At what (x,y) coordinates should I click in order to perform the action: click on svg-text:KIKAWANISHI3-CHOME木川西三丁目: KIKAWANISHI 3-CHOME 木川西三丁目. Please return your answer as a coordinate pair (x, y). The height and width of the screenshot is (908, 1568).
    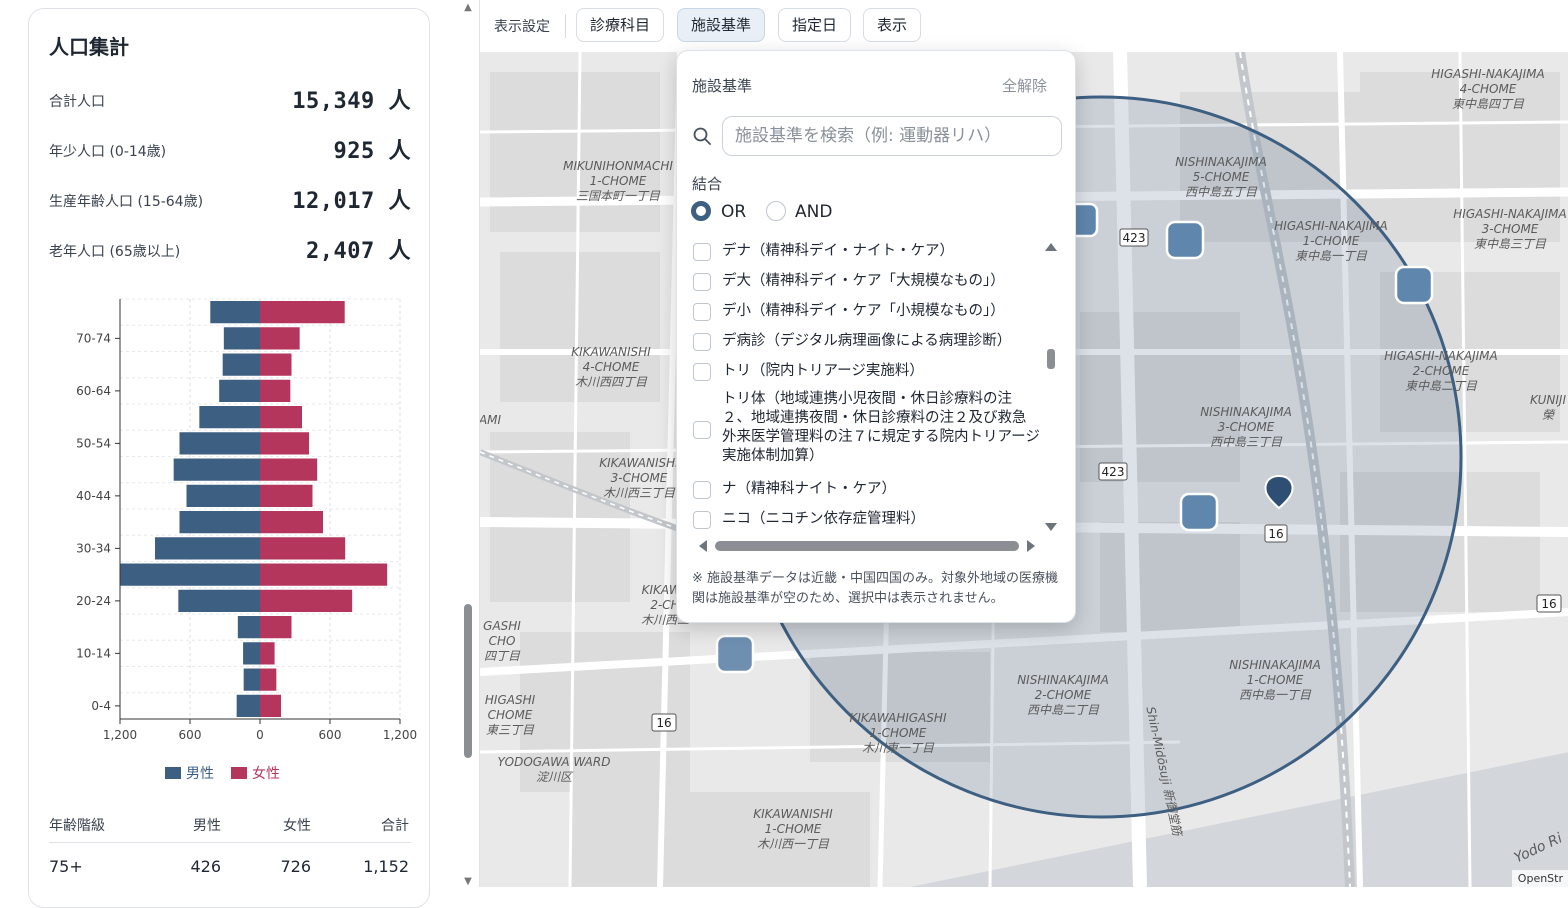
    Looking at the image, I should click on (639, 478).